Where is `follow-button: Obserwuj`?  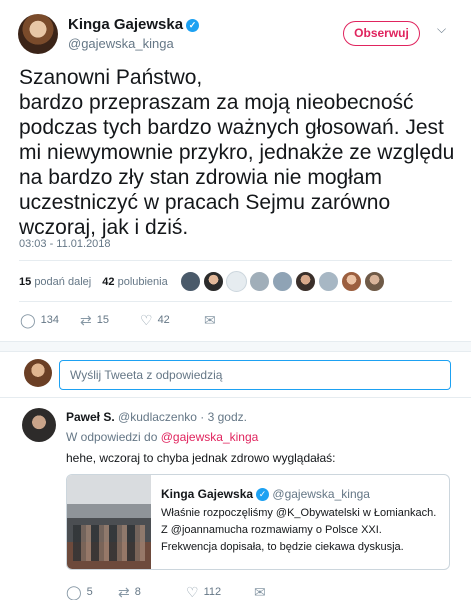 follow-button: Obserwuj is located at coordinates (381, 33).